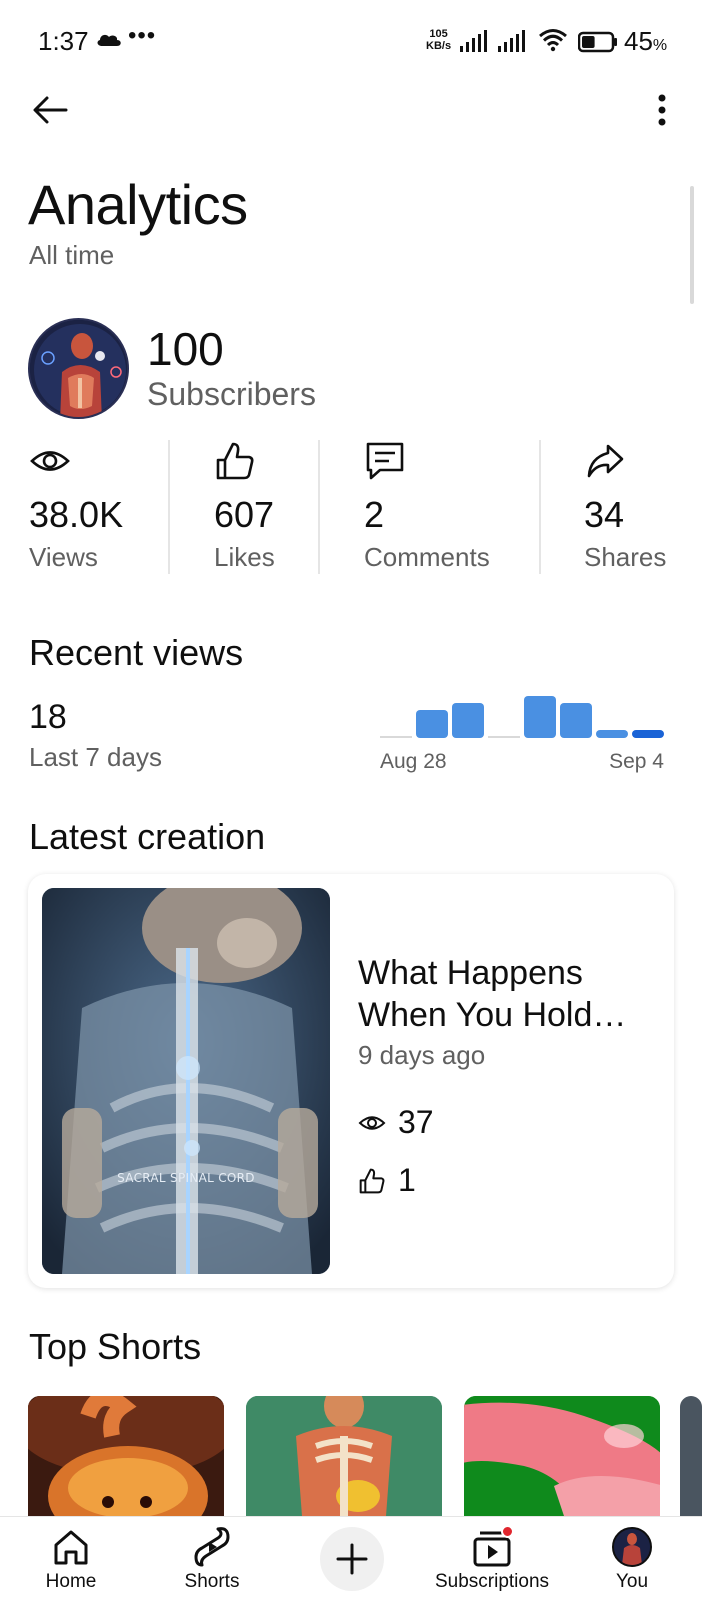 This screenshot has width=702, height=1600. What do you see at coordinates (72, 255) in the screenshot?
I see `page-subtitle: All time` at bounding box center [72, 255].